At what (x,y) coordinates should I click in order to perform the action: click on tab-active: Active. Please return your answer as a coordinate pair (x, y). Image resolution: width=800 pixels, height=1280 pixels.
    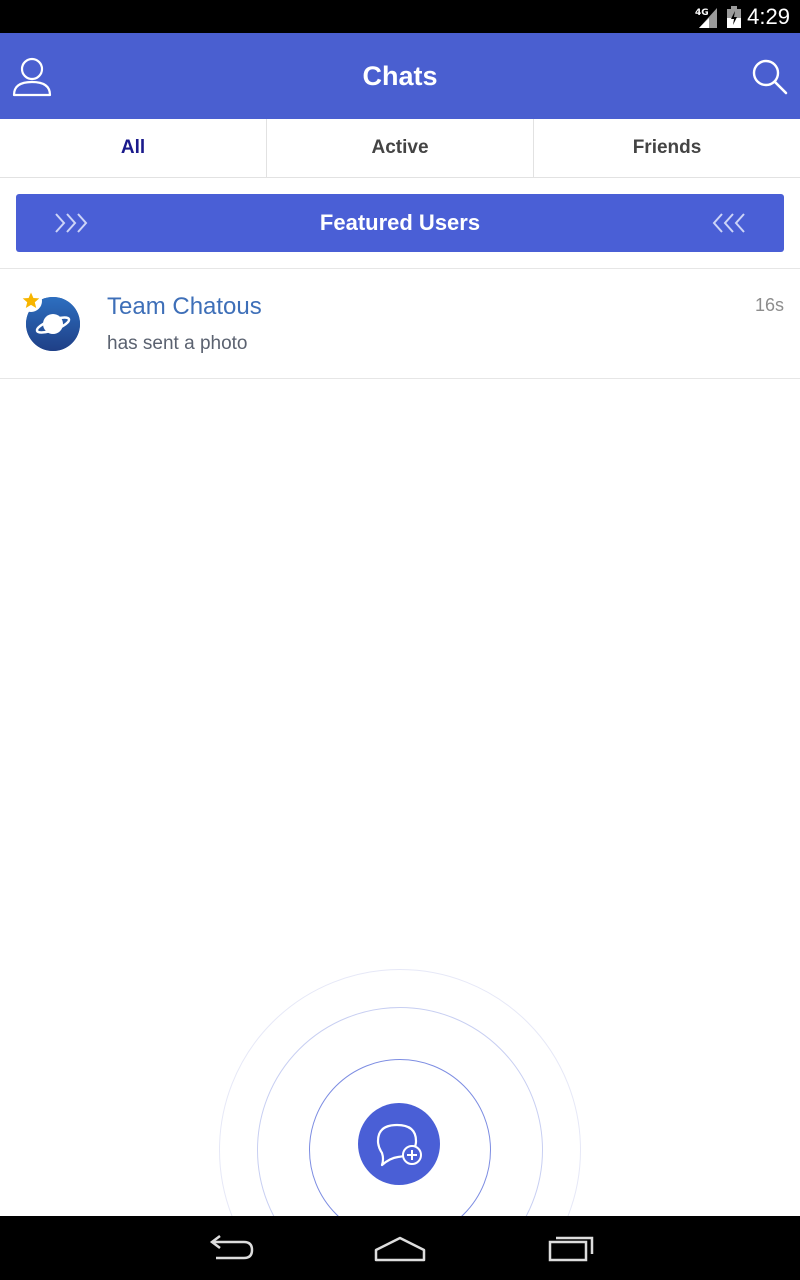
    Looking at the image, I should click on (400, 148).